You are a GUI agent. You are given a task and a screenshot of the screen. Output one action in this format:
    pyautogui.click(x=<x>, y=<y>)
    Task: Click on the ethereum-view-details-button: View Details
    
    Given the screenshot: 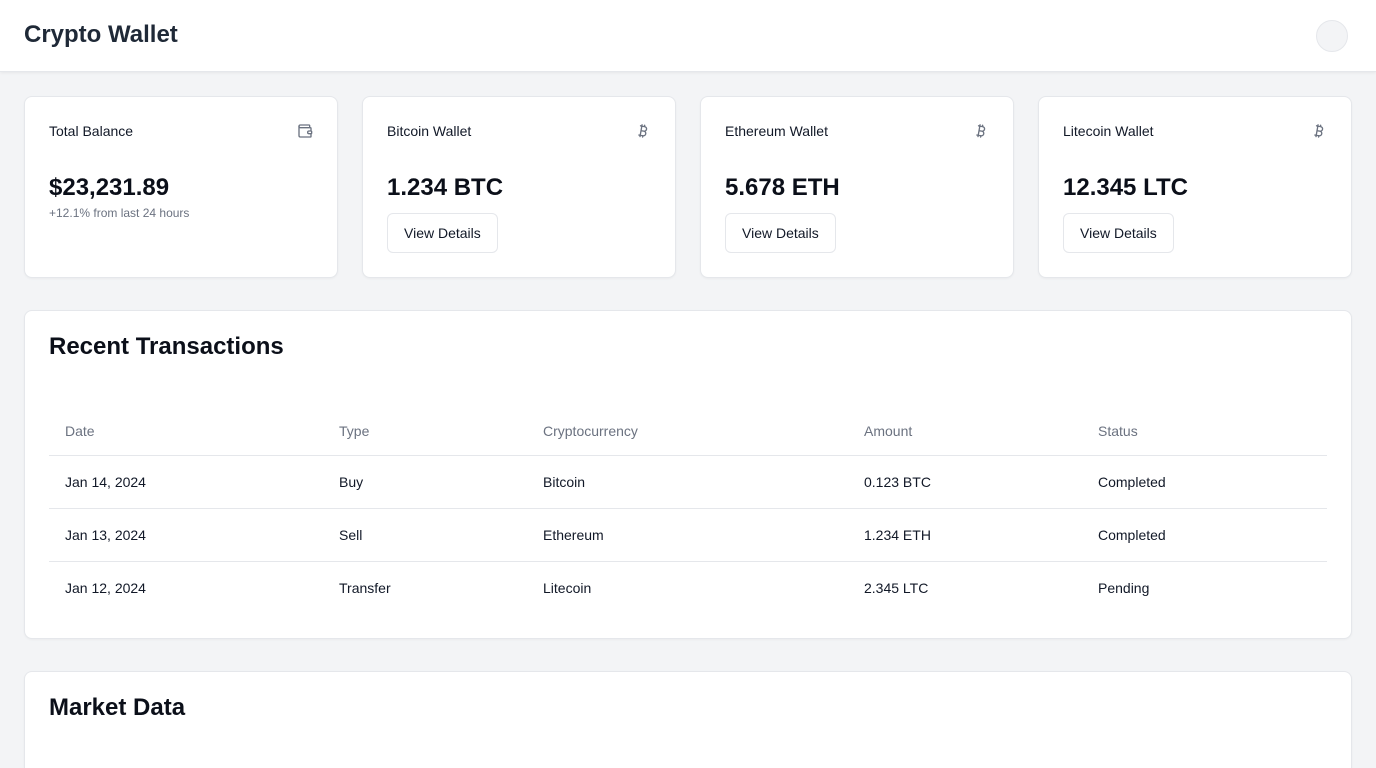 What is the action you would take?
    pyautogui.click(x=780, y=233)
    